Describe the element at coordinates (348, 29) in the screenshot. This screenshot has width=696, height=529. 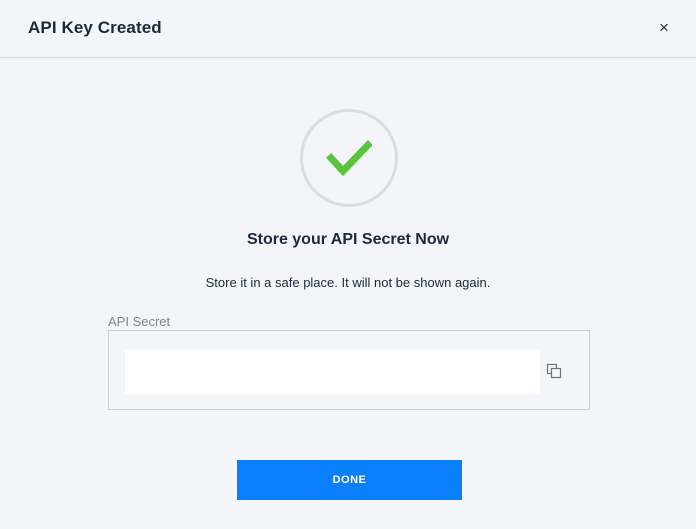
I see `dialog-header: API Key Created ×` at that location.